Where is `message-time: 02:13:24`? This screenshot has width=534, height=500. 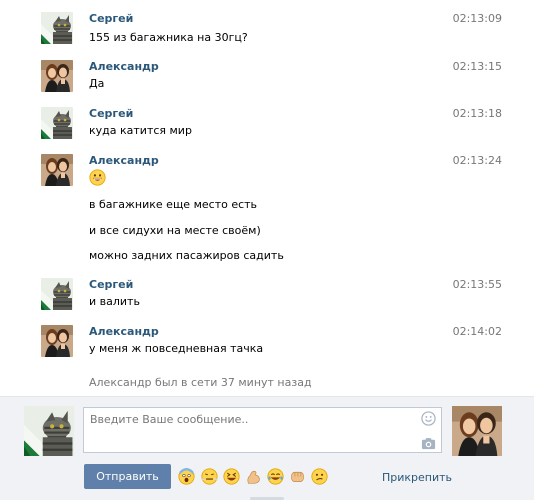 message-time: 02:13:24 is located at coordinates (477, 160).